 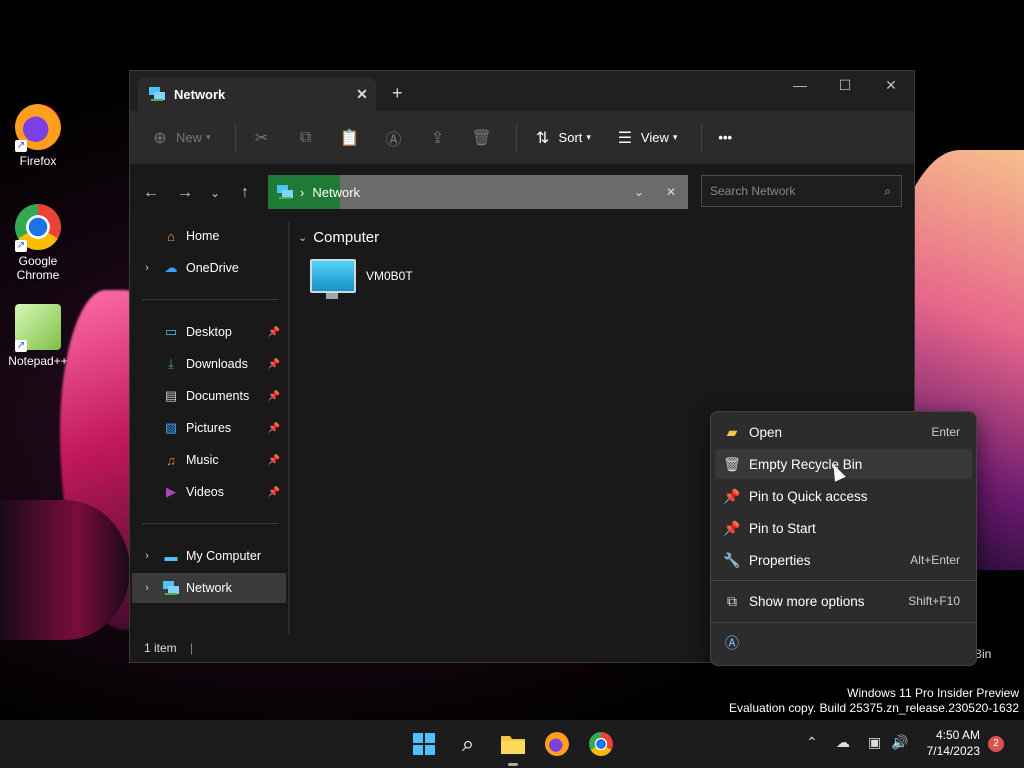 What do you see at coordinates (843, 496) in the screenshot?
I see `menu-item-pin-quick-access: 📌 Pin to Quick access` at bounding box center [843, 496].